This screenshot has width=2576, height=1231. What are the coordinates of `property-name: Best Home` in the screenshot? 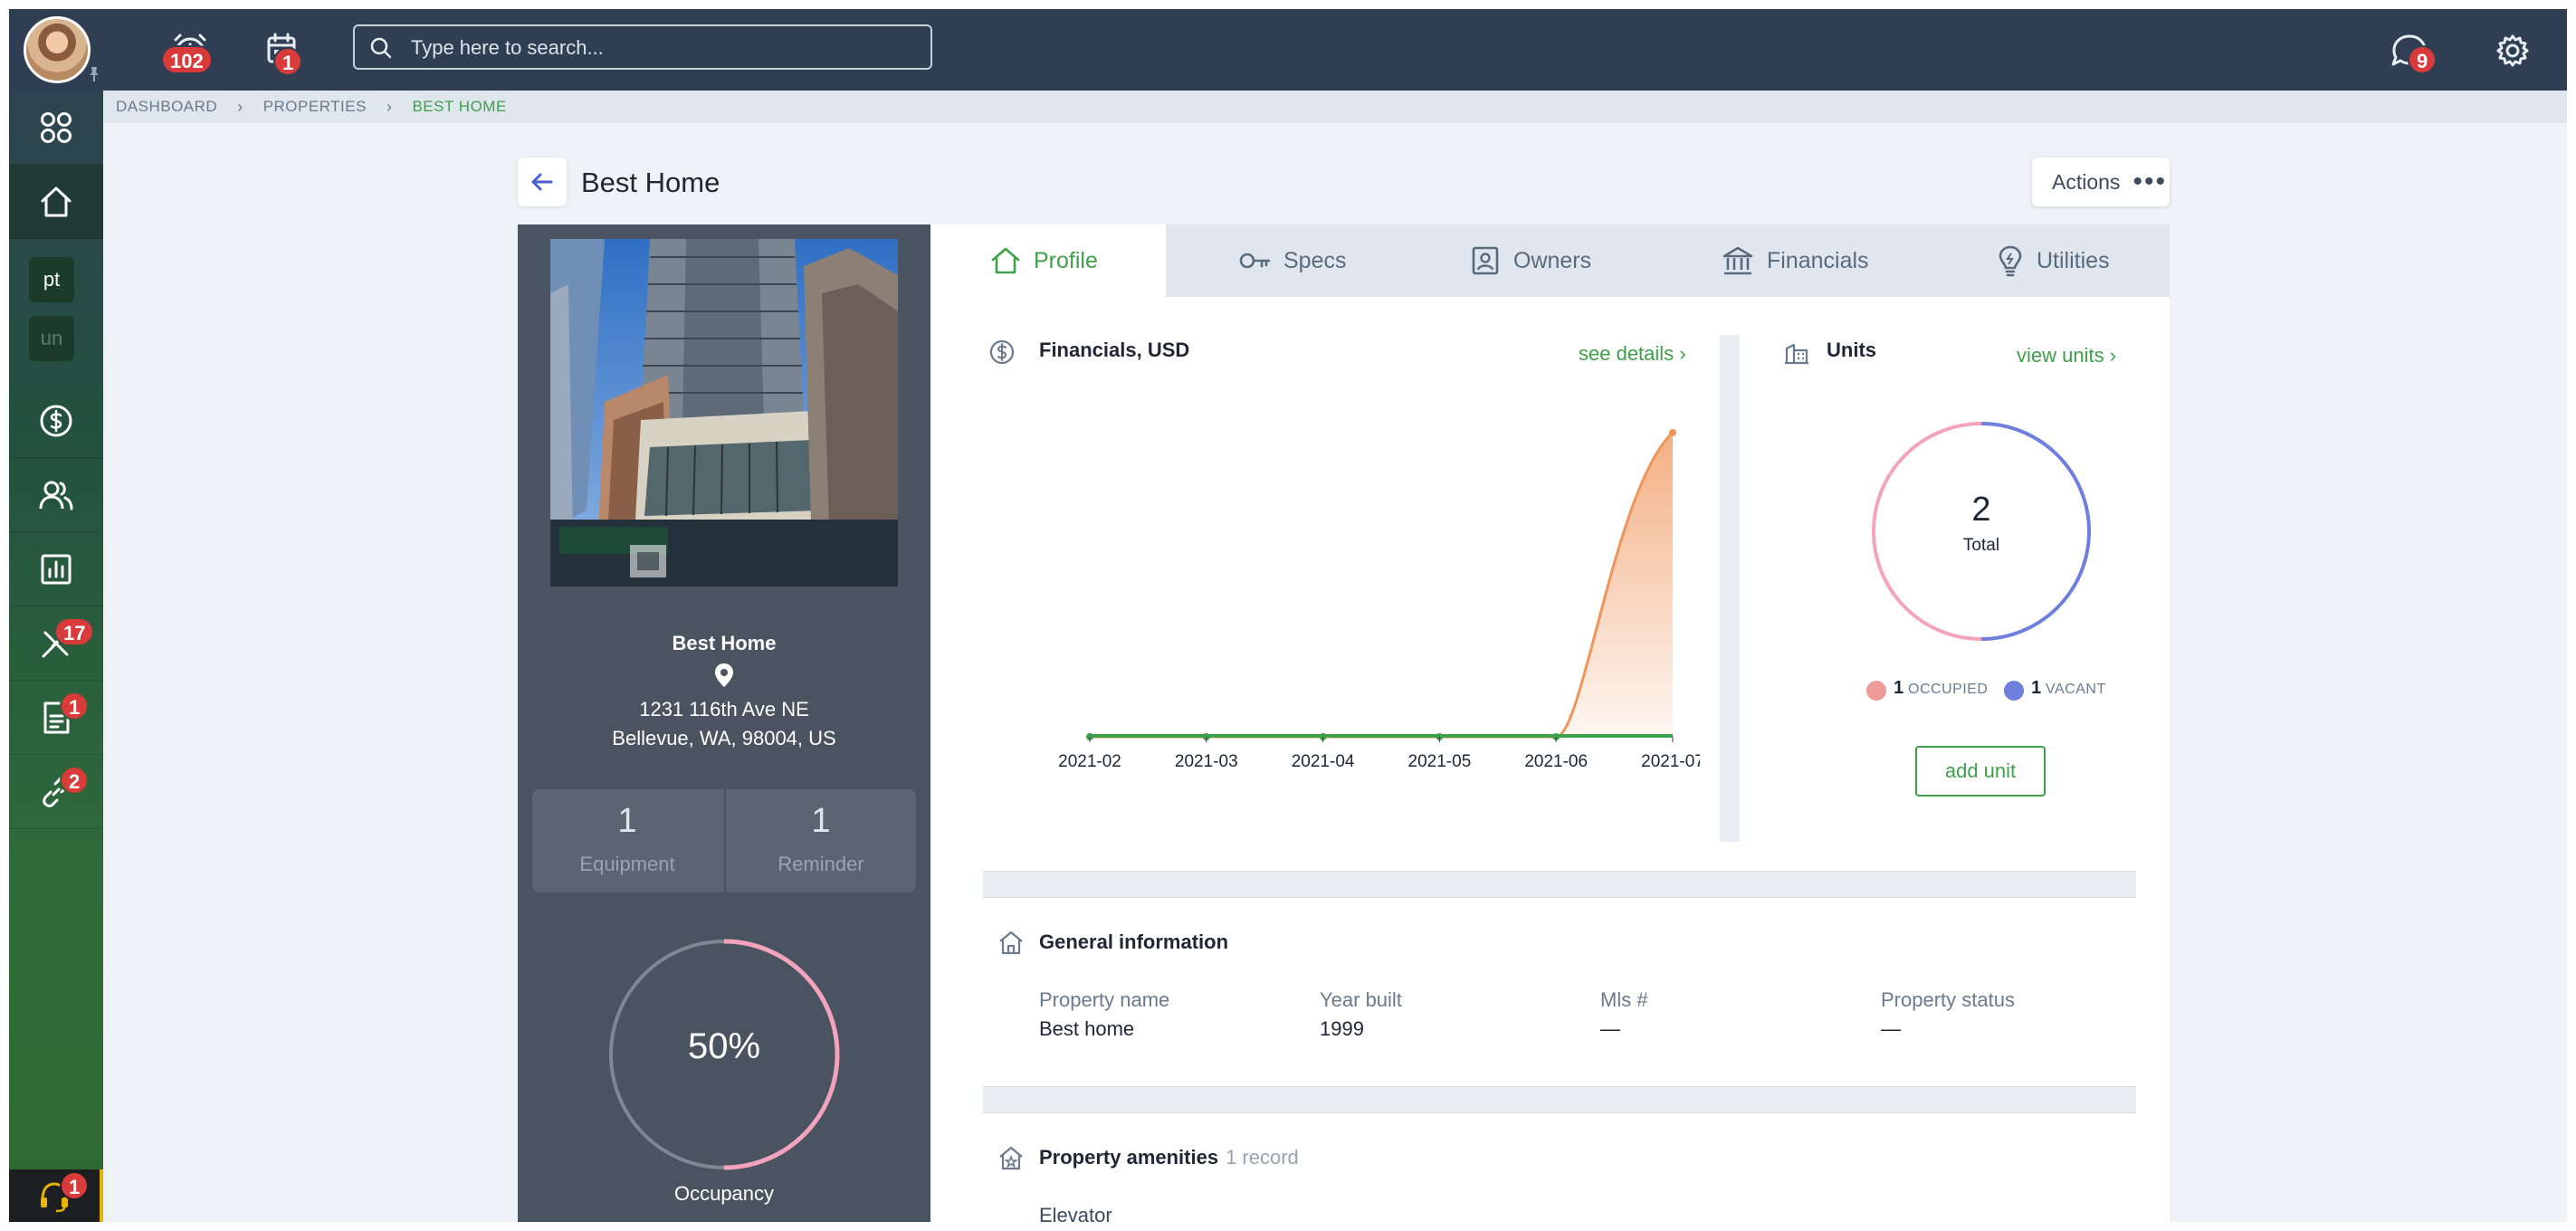 It's located at (725, 643).